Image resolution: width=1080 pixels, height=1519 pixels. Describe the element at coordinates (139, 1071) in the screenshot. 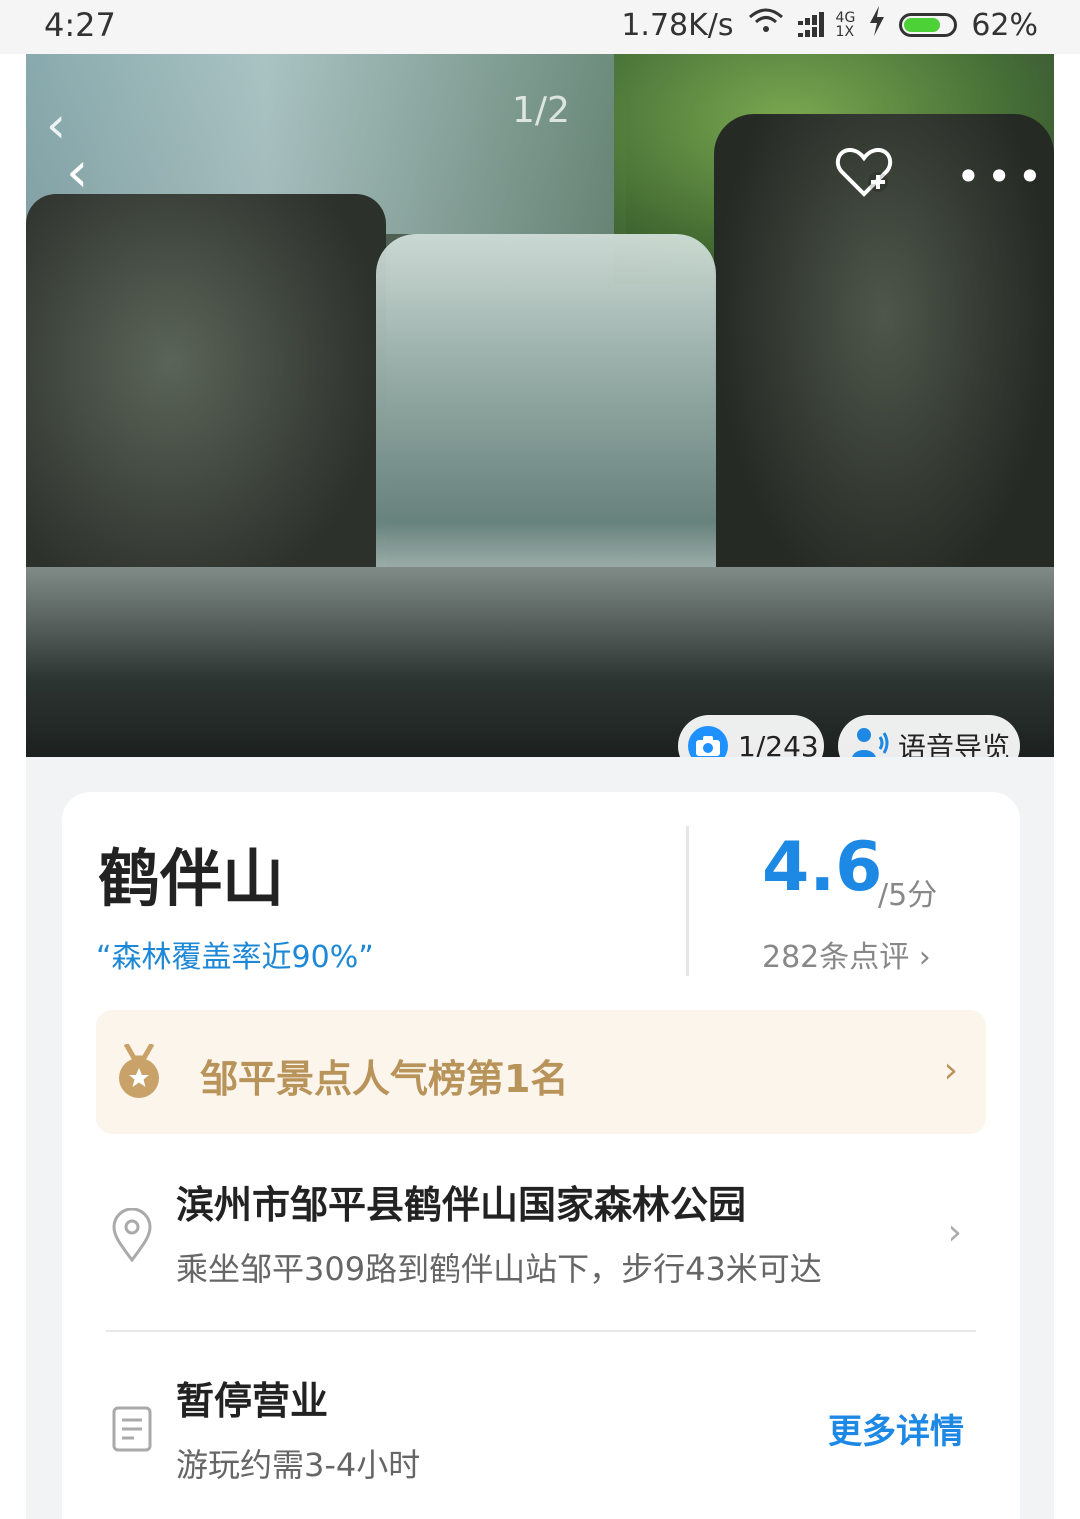

I see `medal-icon` at that location.